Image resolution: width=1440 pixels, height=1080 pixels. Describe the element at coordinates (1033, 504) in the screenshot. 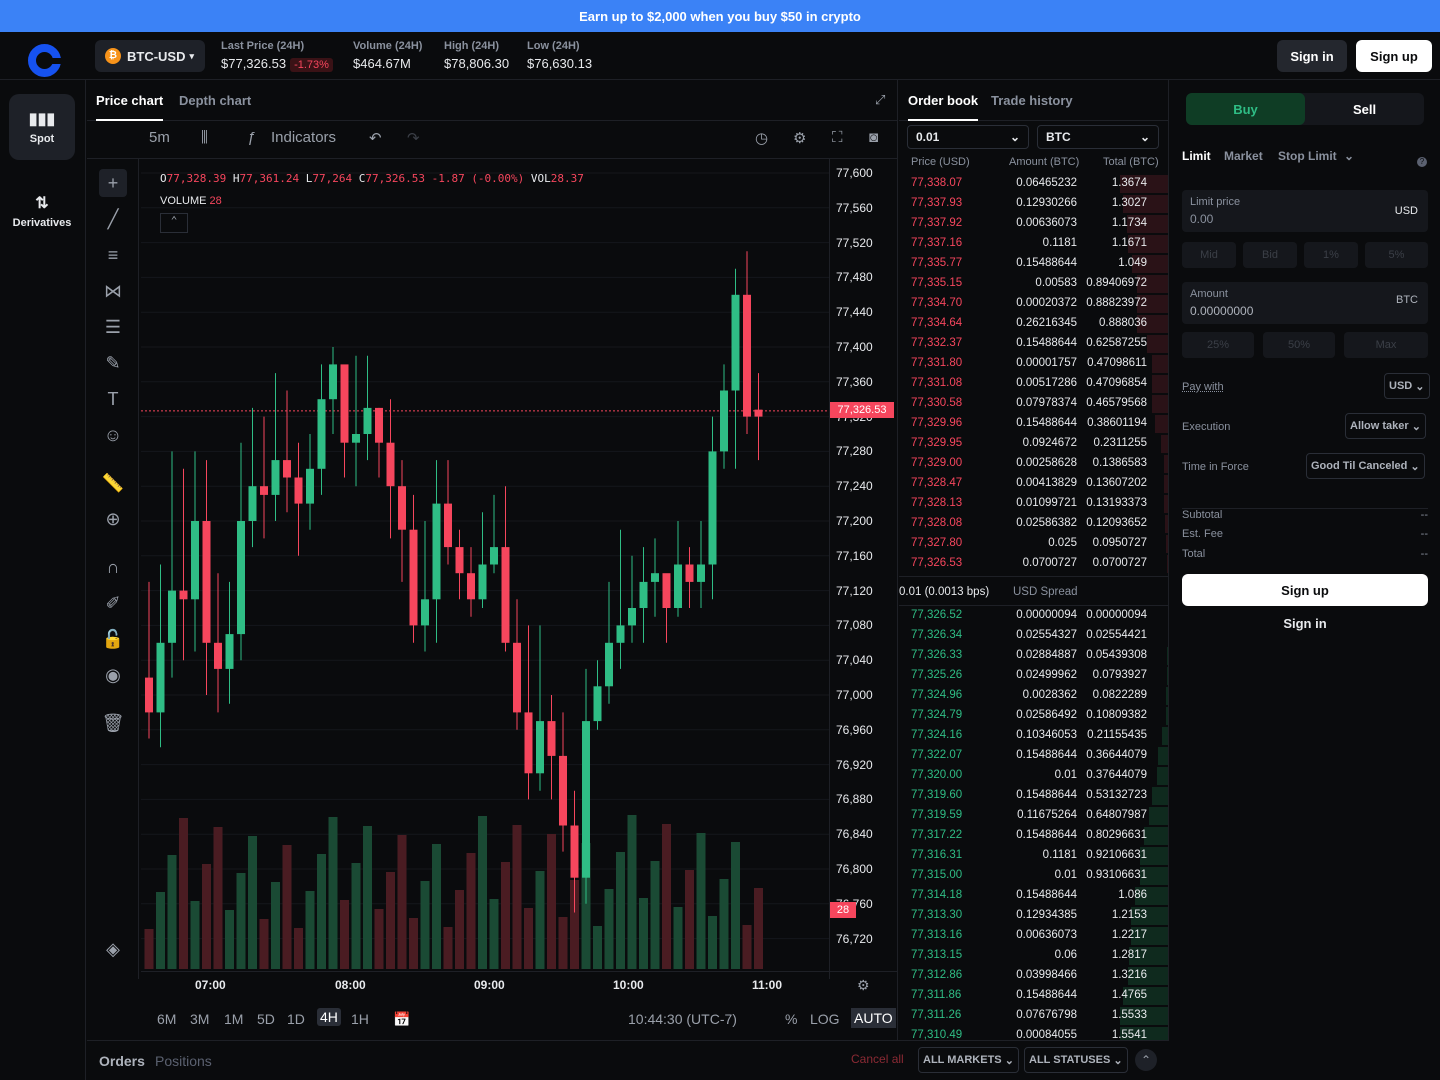

I see `ask-row: 77,328.13 0.01099721 0.13193373` at that location.